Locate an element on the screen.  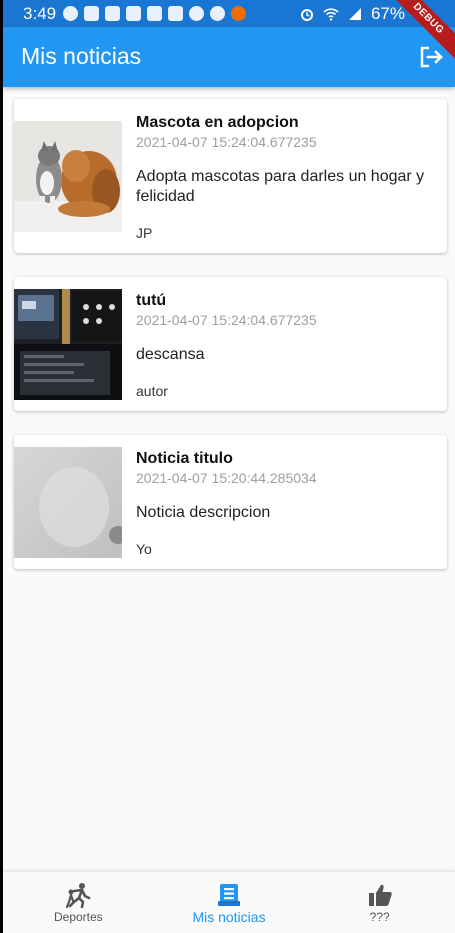
news-title: Mascota en adopcion is located at coordinates (217, 122).